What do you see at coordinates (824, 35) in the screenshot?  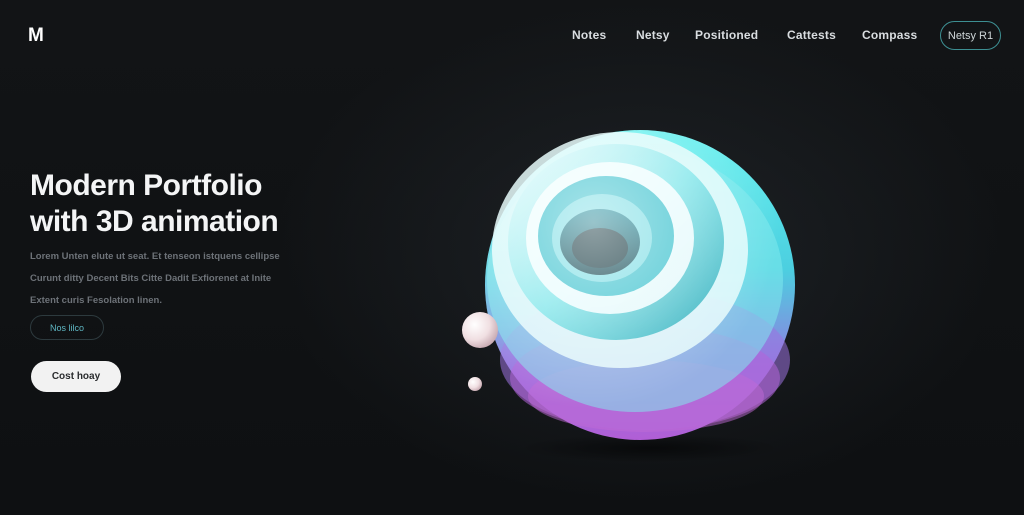 I see `nav-item-cattests: Cattests` at bounding box center [824, 35].